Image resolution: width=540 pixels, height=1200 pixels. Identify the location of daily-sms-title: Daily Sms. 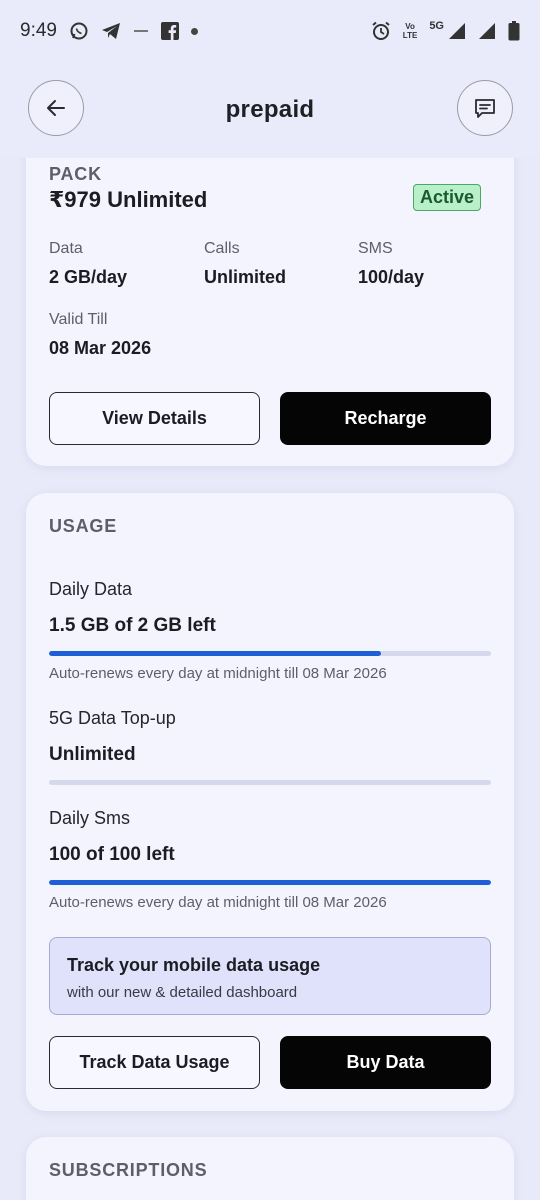
(90, 818).